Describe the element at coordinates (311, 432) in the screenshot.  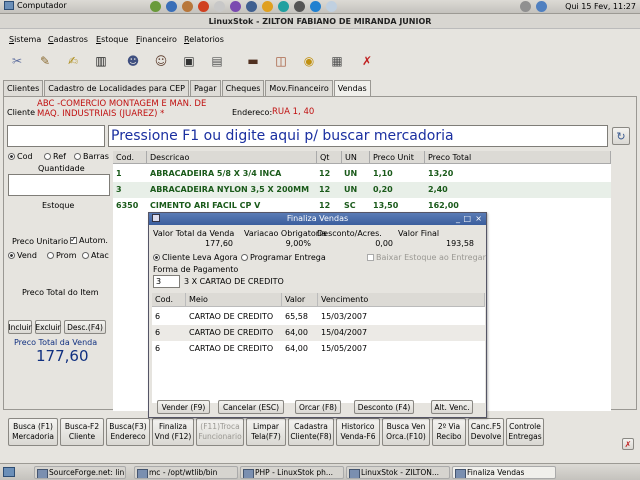
I see `cadastra-cliente-button: Cadastra Cliente(F8)` at that location.